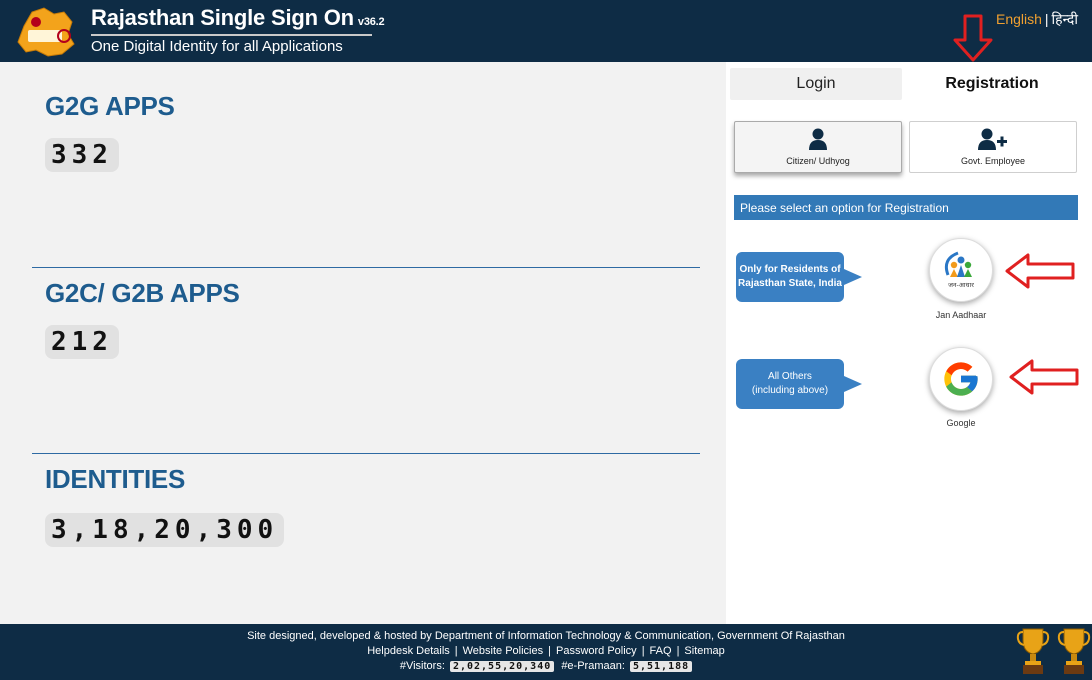 This screenshot has width=1092, height=680. I want to click on govt-employee-button: Govt. Employee, so click(993, 147).